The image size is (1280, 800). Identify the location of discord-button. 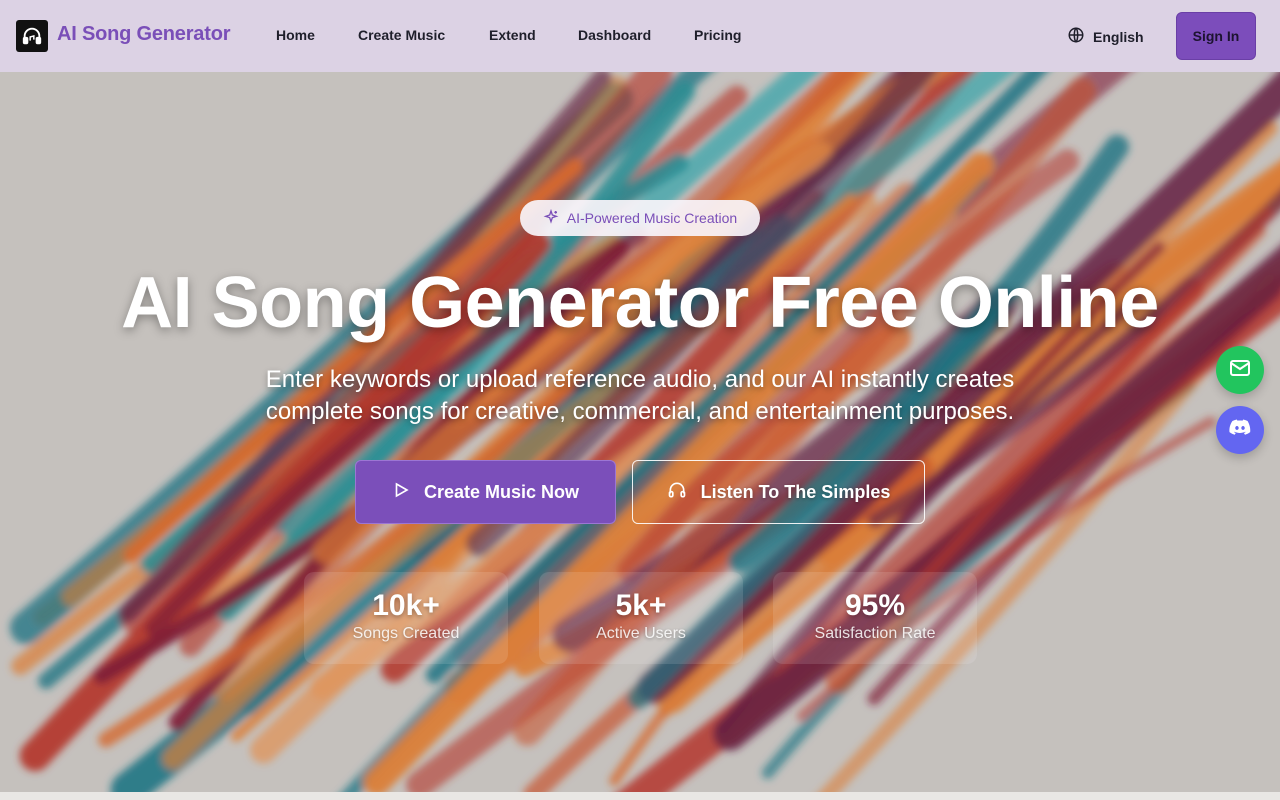
(1240, 430).